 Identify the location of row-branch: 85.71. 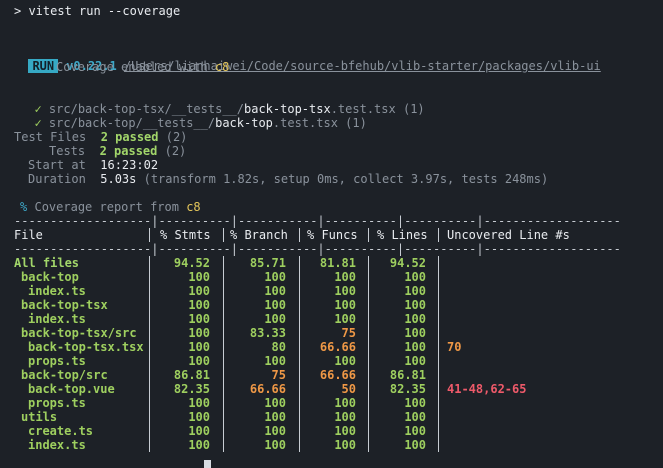
(267, 263).